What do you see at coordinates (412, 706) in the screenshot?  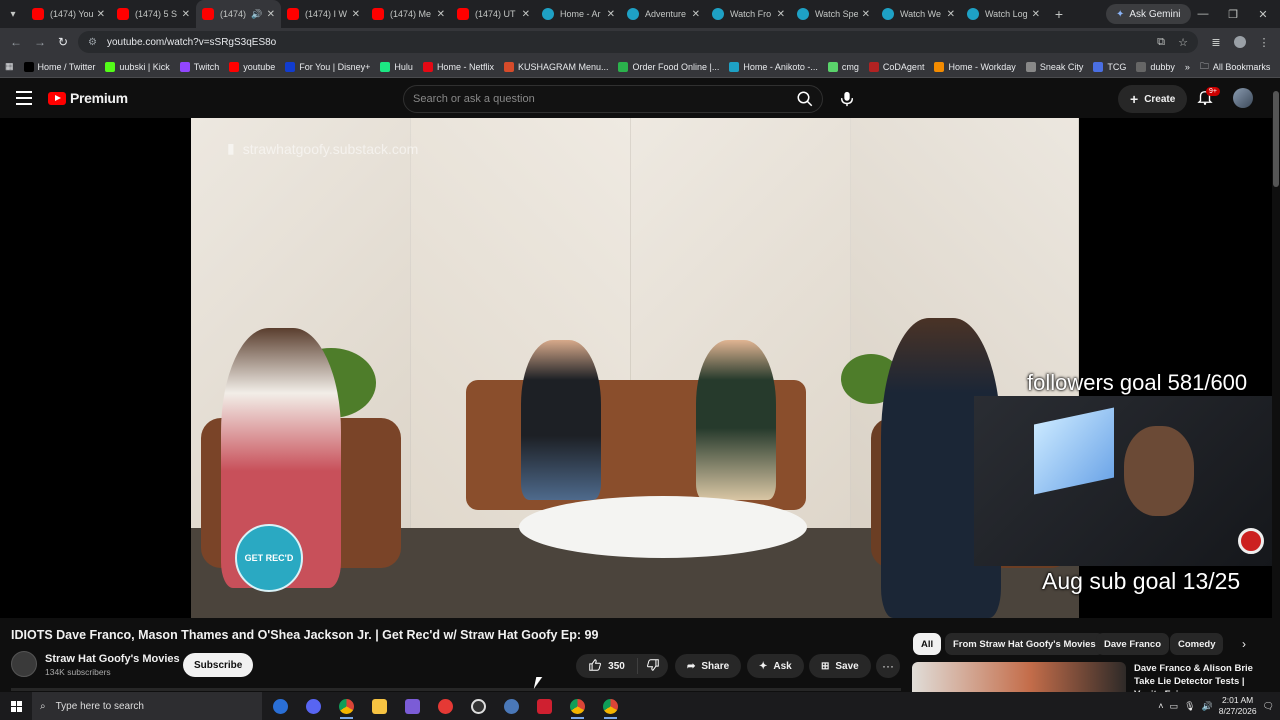 I see `game-controller-icon` at bounding box center [412, 706].